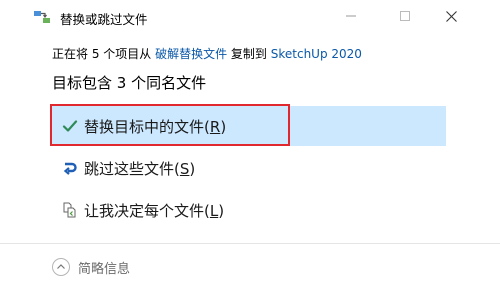 This screenshot has width=500, height=290. I want to click on maximize-button, so click(405, 16).